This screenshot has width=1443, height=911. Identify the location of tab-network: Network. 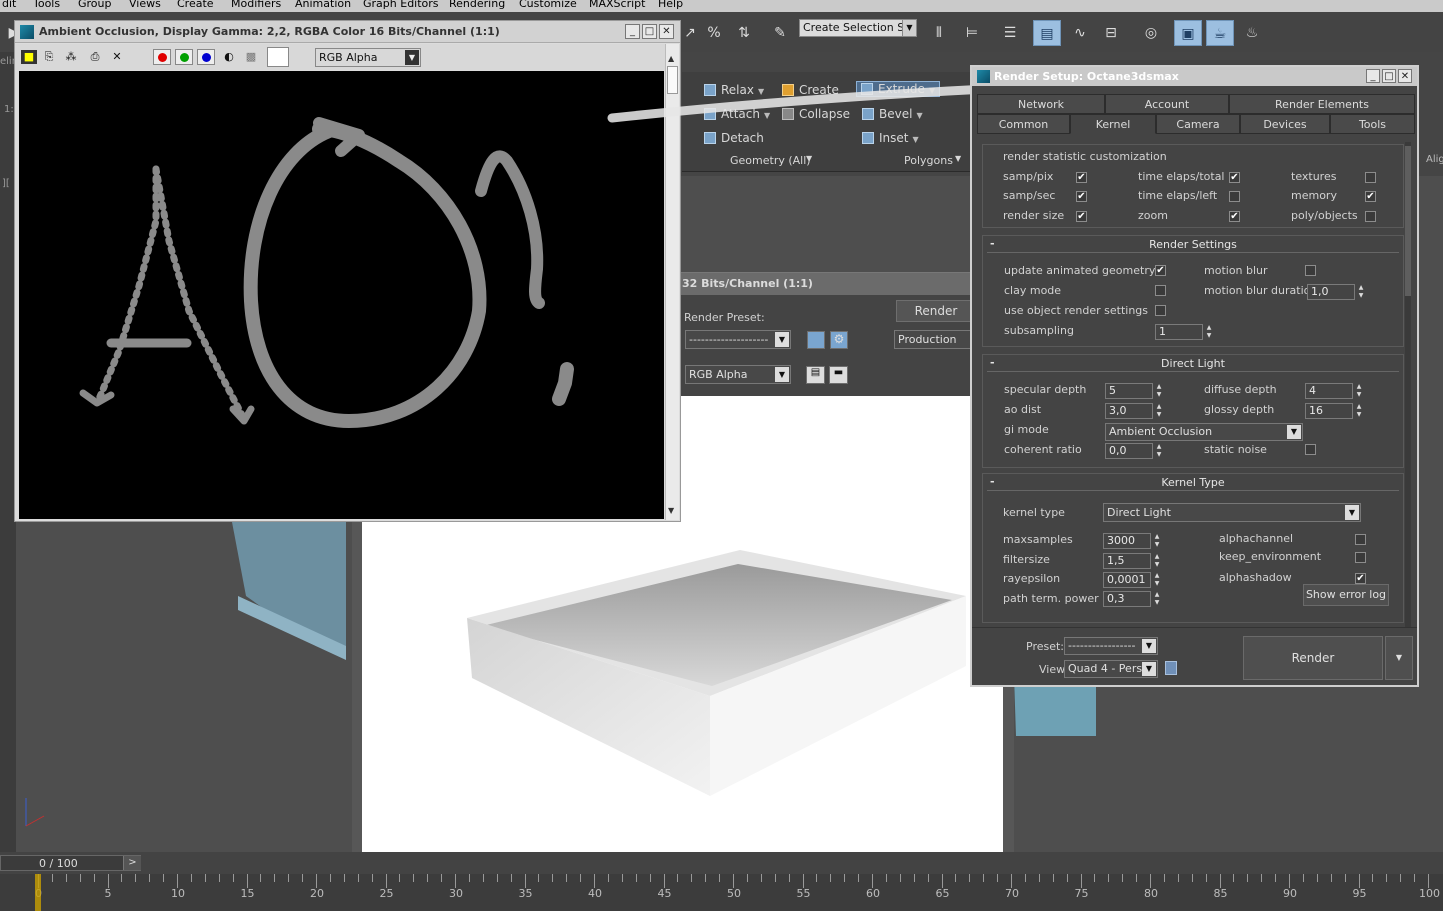
(1041, 104).